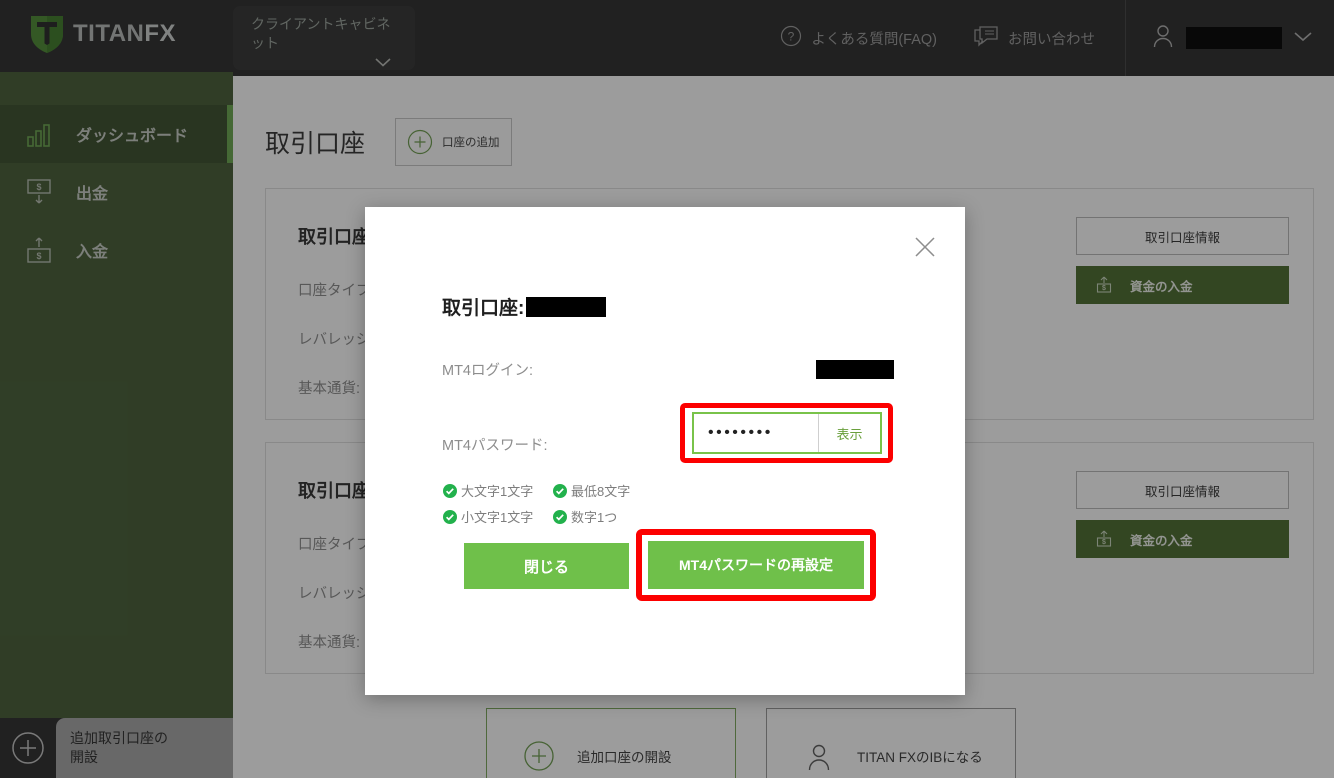 The image size is (1334, 778). I want to click on close-modal-button: 閉じる, so click(546, 566).